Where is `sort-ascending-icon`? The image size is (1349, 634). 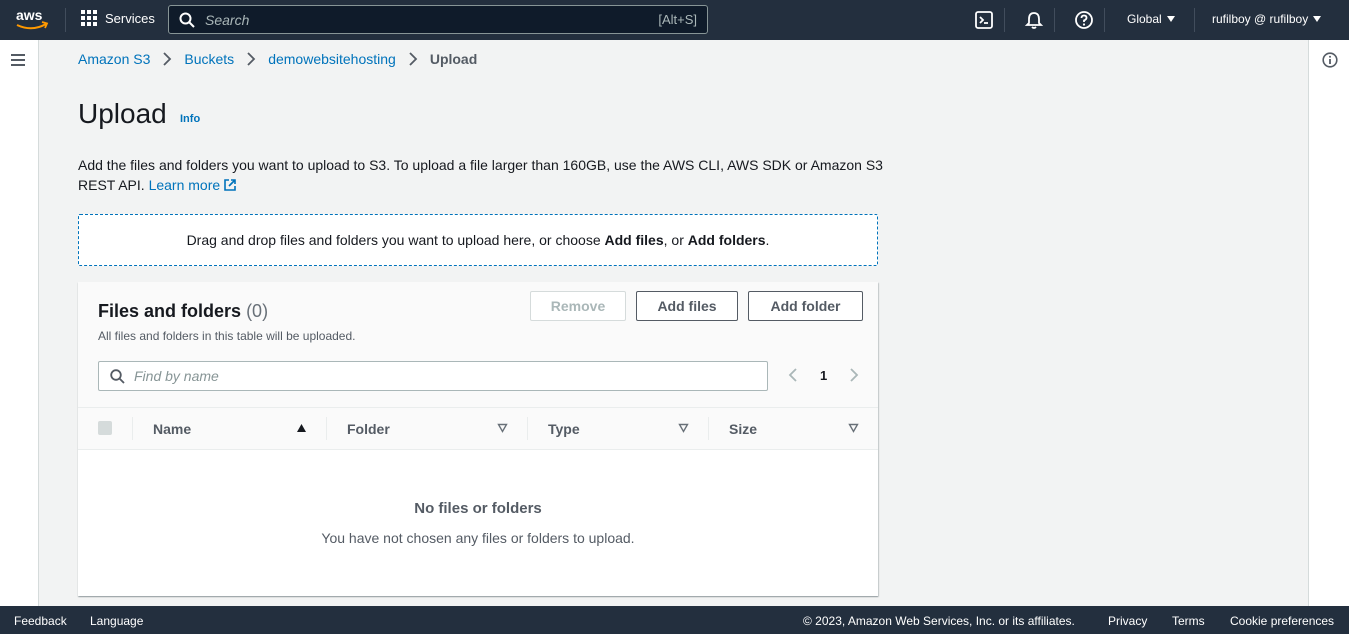
sort-ascending-icon is located at coordinates (301, 428).